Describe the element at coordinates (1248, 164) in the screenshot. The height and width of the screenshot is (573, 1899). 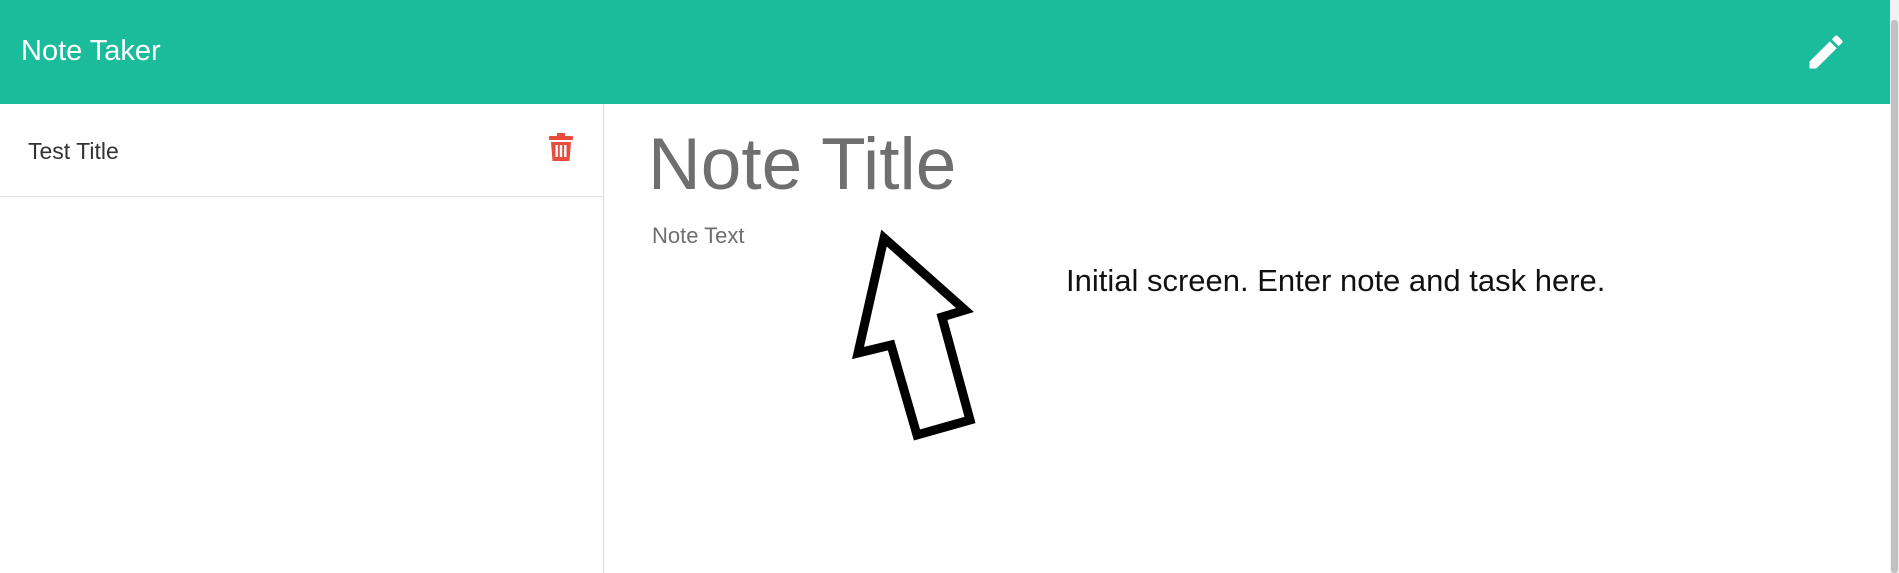
I see `note-title-input` at that location.